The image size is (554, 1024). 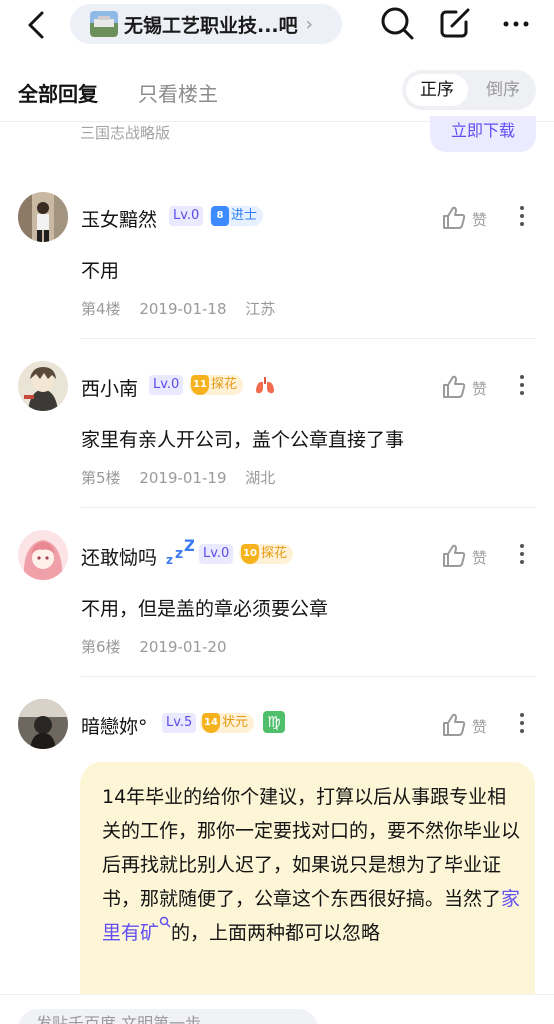 I want to click on sort-descending-button: 倒序, so click(x=503, y=90).